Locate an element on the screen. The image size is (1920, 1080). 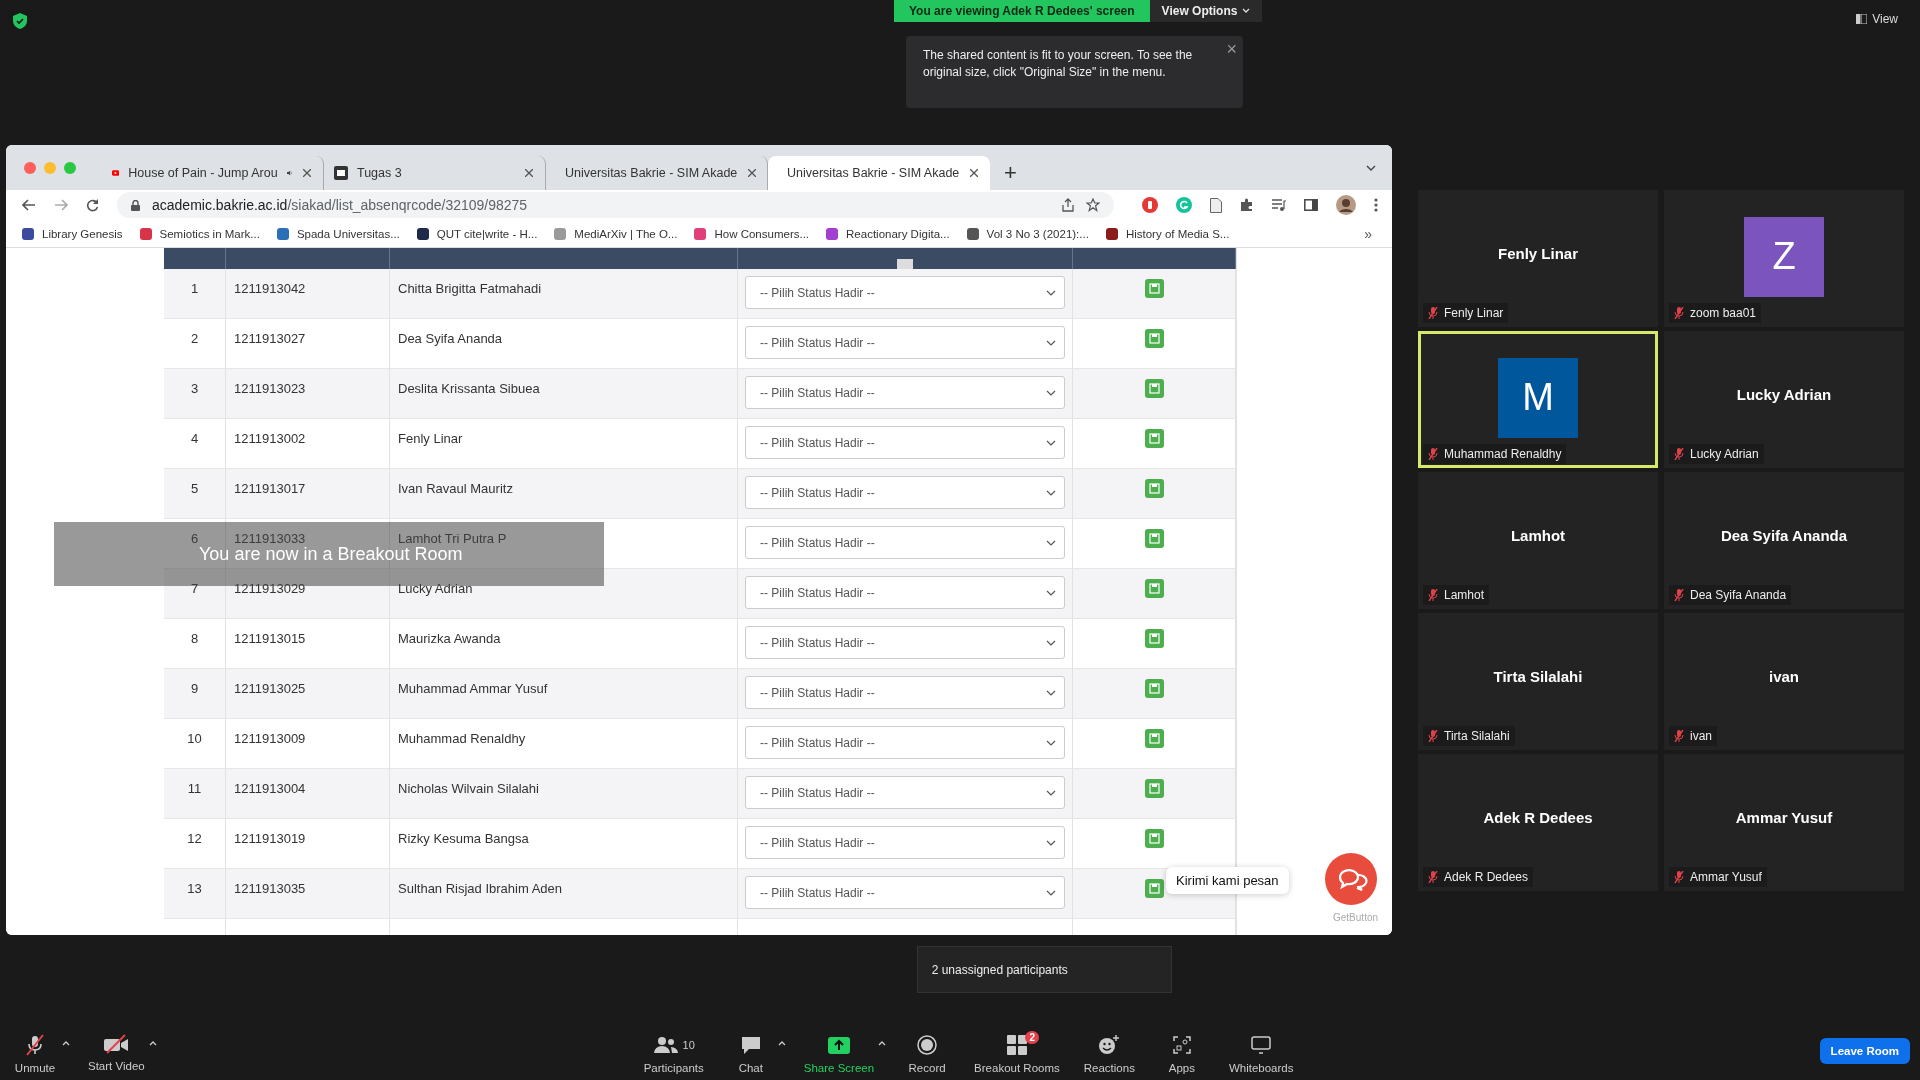
table-cell: 1 is located at coordinates (195, 293).